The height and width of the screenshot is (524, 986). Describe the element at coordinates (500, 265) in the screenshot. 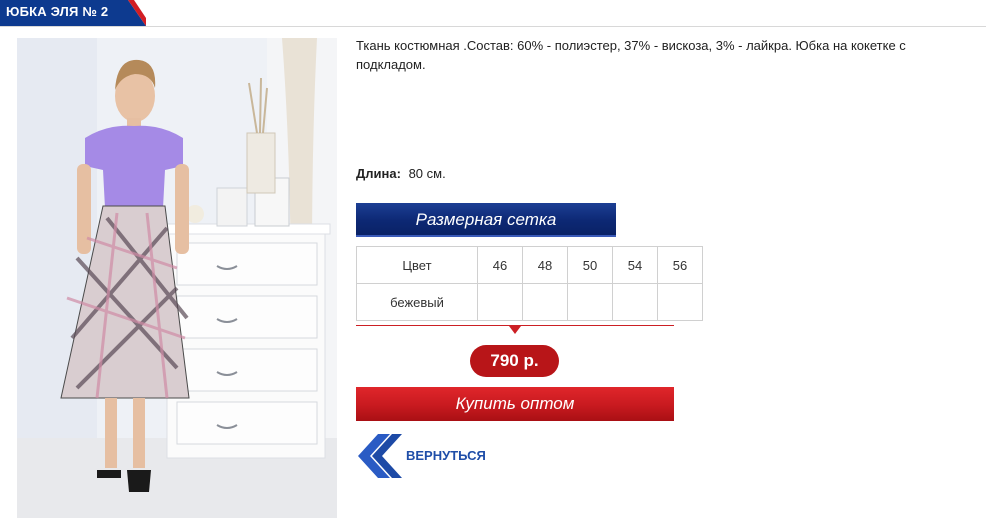

I see `size-header-cell: 46` at that location.